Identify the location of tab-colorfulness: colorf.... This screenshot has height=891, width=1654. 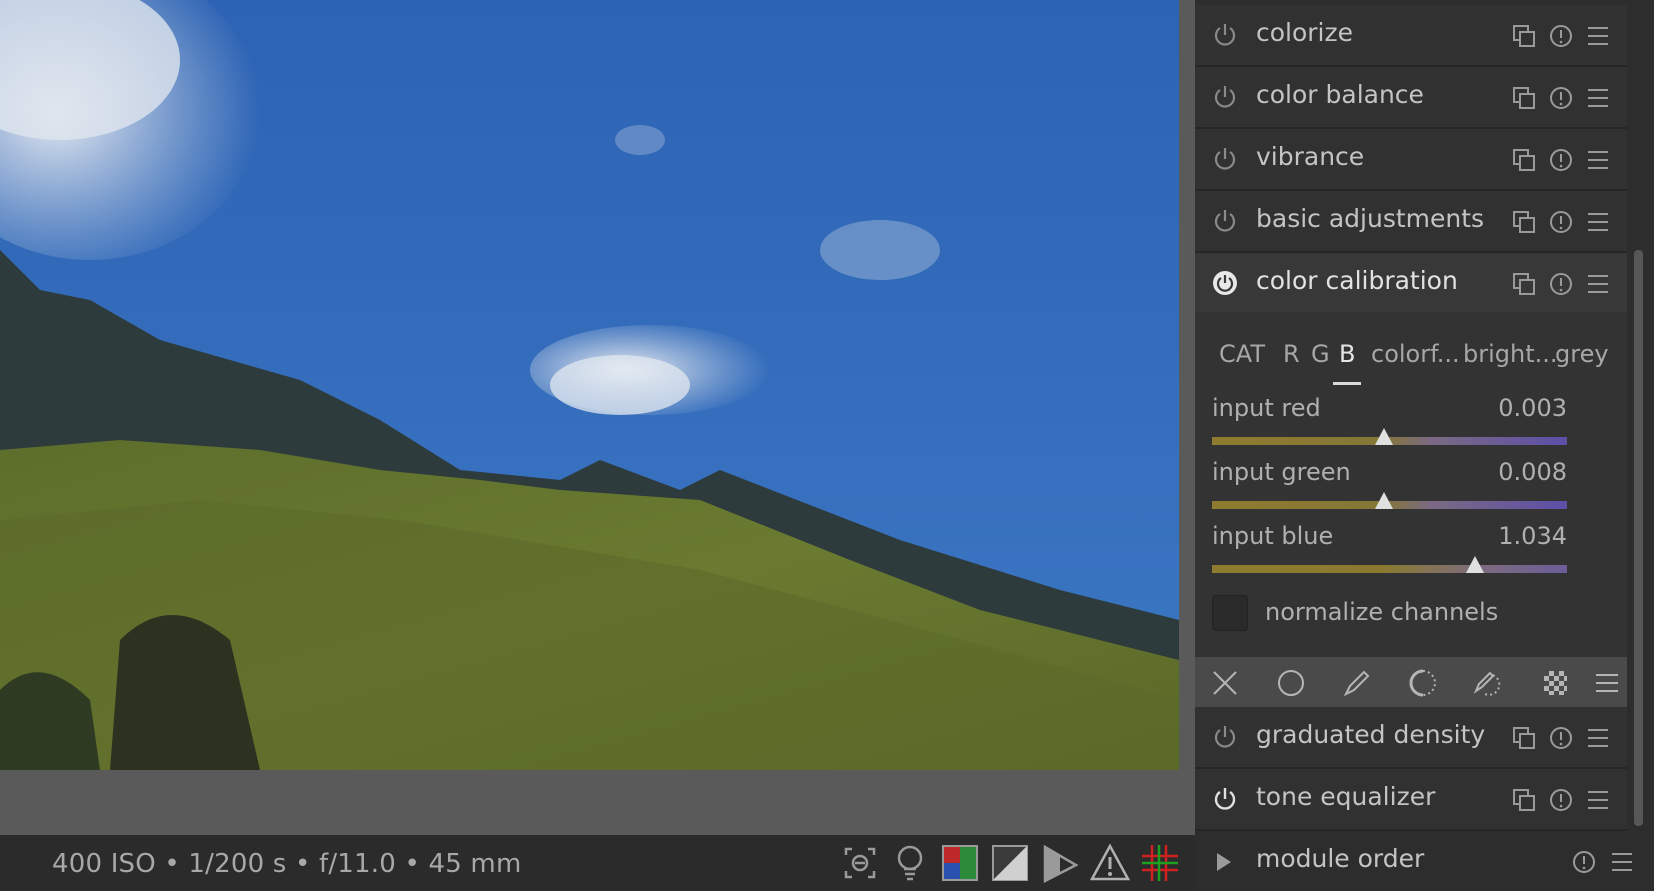
(1415, 354).